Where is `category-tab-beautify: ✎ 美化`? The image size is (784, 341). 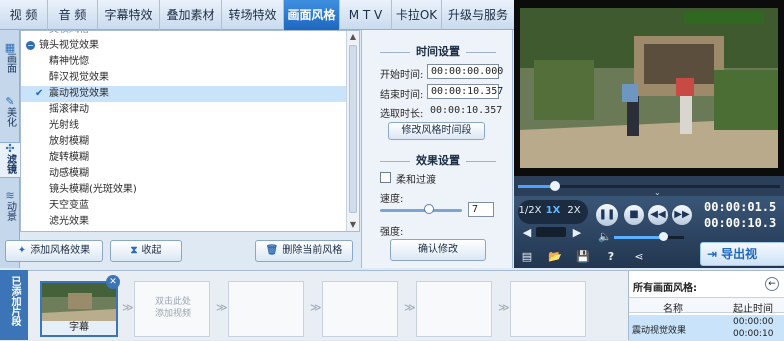
category-tab-beautify: ✎ 美化 is located at coordinates (10, 113).